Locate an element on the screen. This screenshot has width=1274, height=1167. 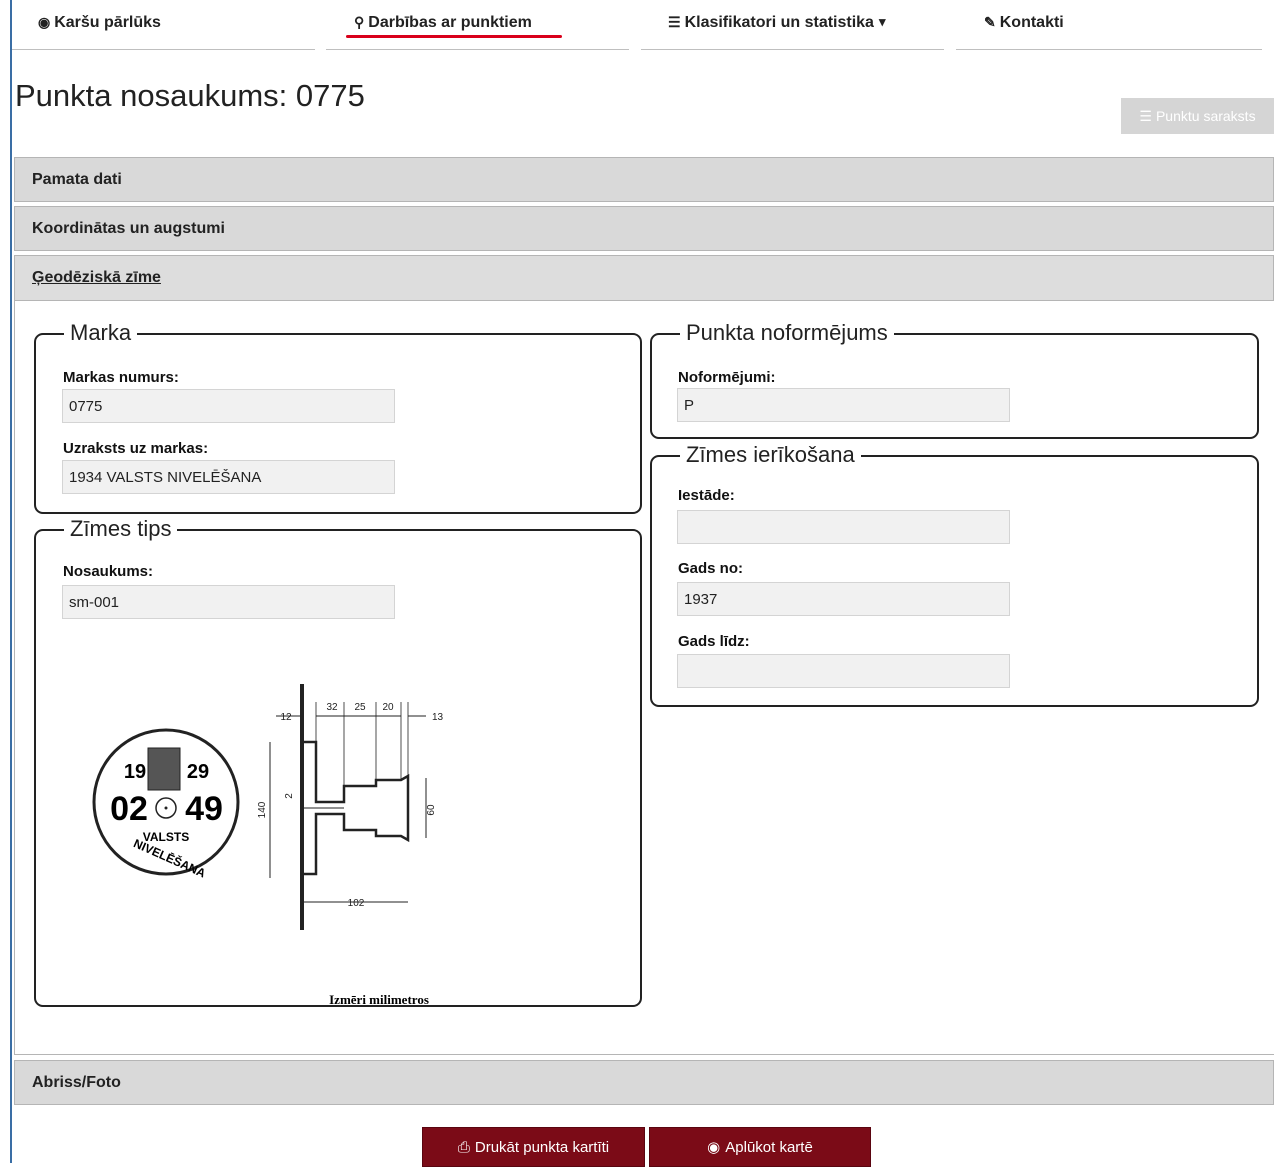
edit-icon: ✎ is located at coordinates (990, 22).